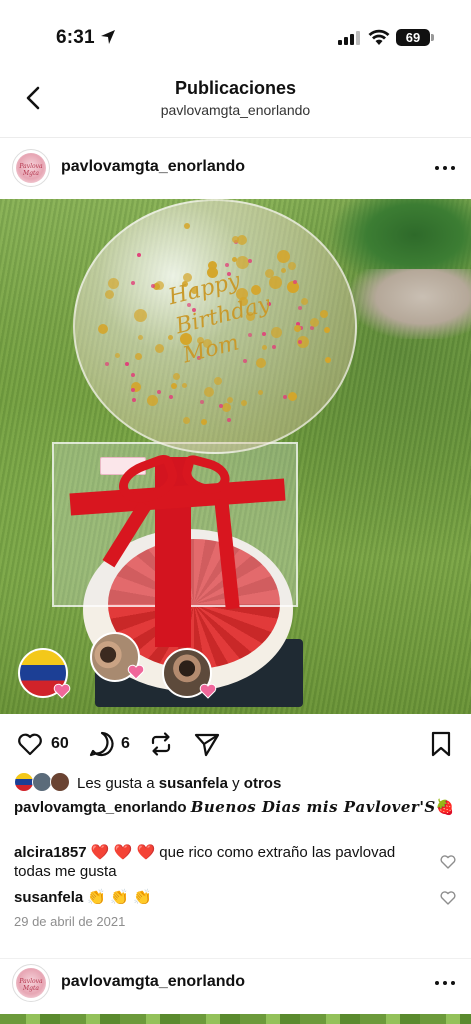  Describe the element at coordinates (263, 783) in the screenshot. I see `likes-others: otros` at that location.